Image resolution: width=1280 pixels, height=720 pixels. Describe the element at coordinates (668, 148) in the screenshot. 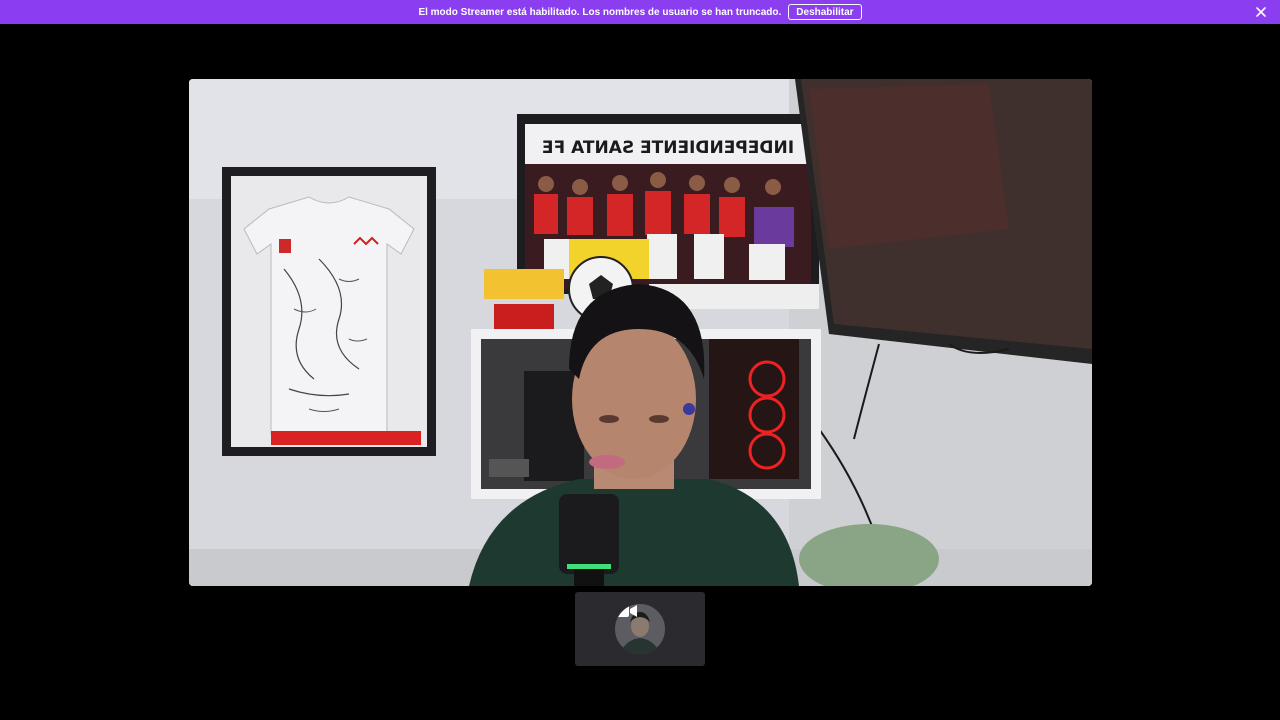

I see `poster-text: INDEPENDIENTE SANTA FE` at that location.